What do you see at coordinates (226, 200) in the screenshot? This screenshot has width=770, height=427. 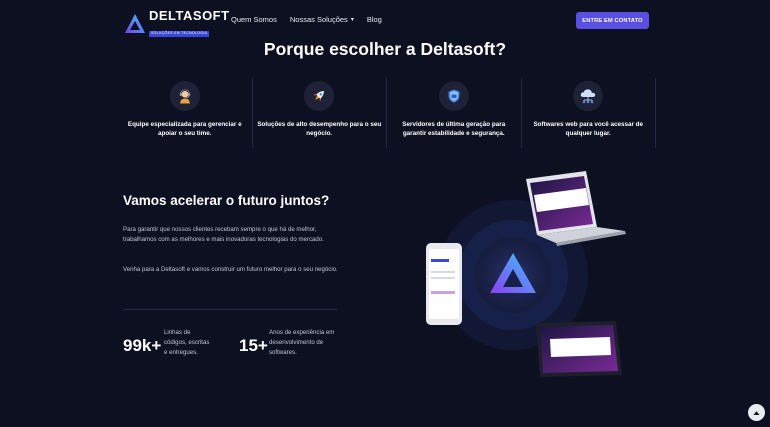 I see `accelerate-title: Vamos acelerar o futuro juntos?` at bounding box center [226, 200].